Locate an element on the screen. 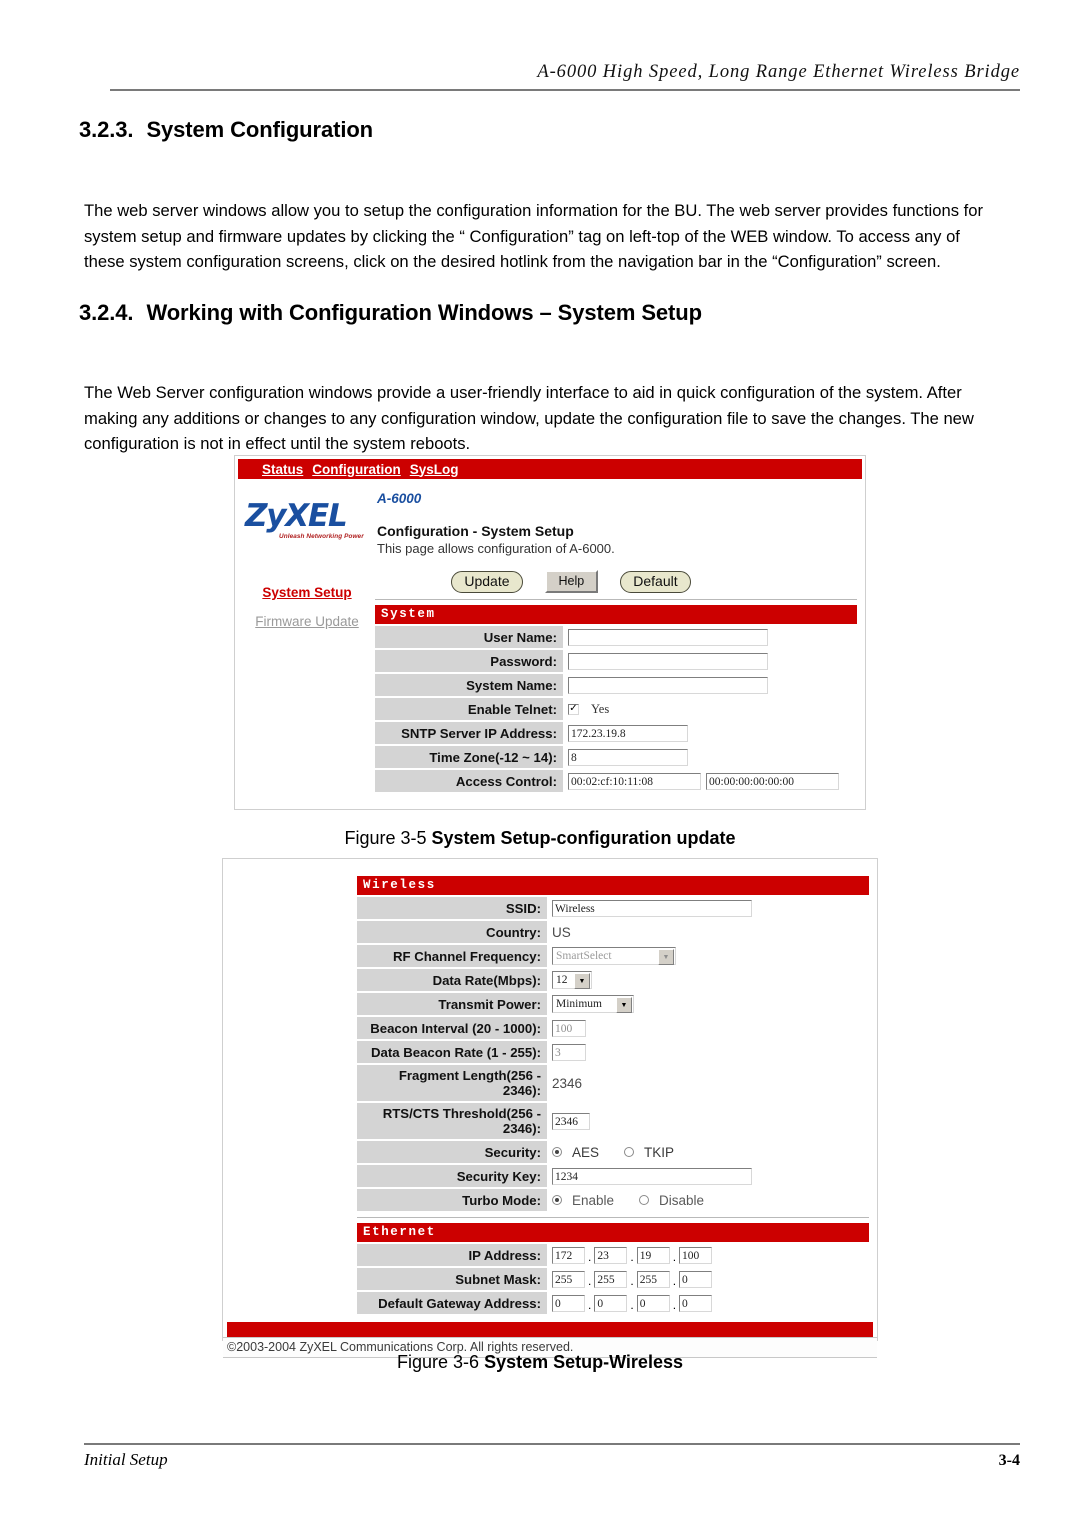 The height and width of the screenshot is (1528, 1080). form-row-system-name: System Name: is located at coordinates (616, 685).